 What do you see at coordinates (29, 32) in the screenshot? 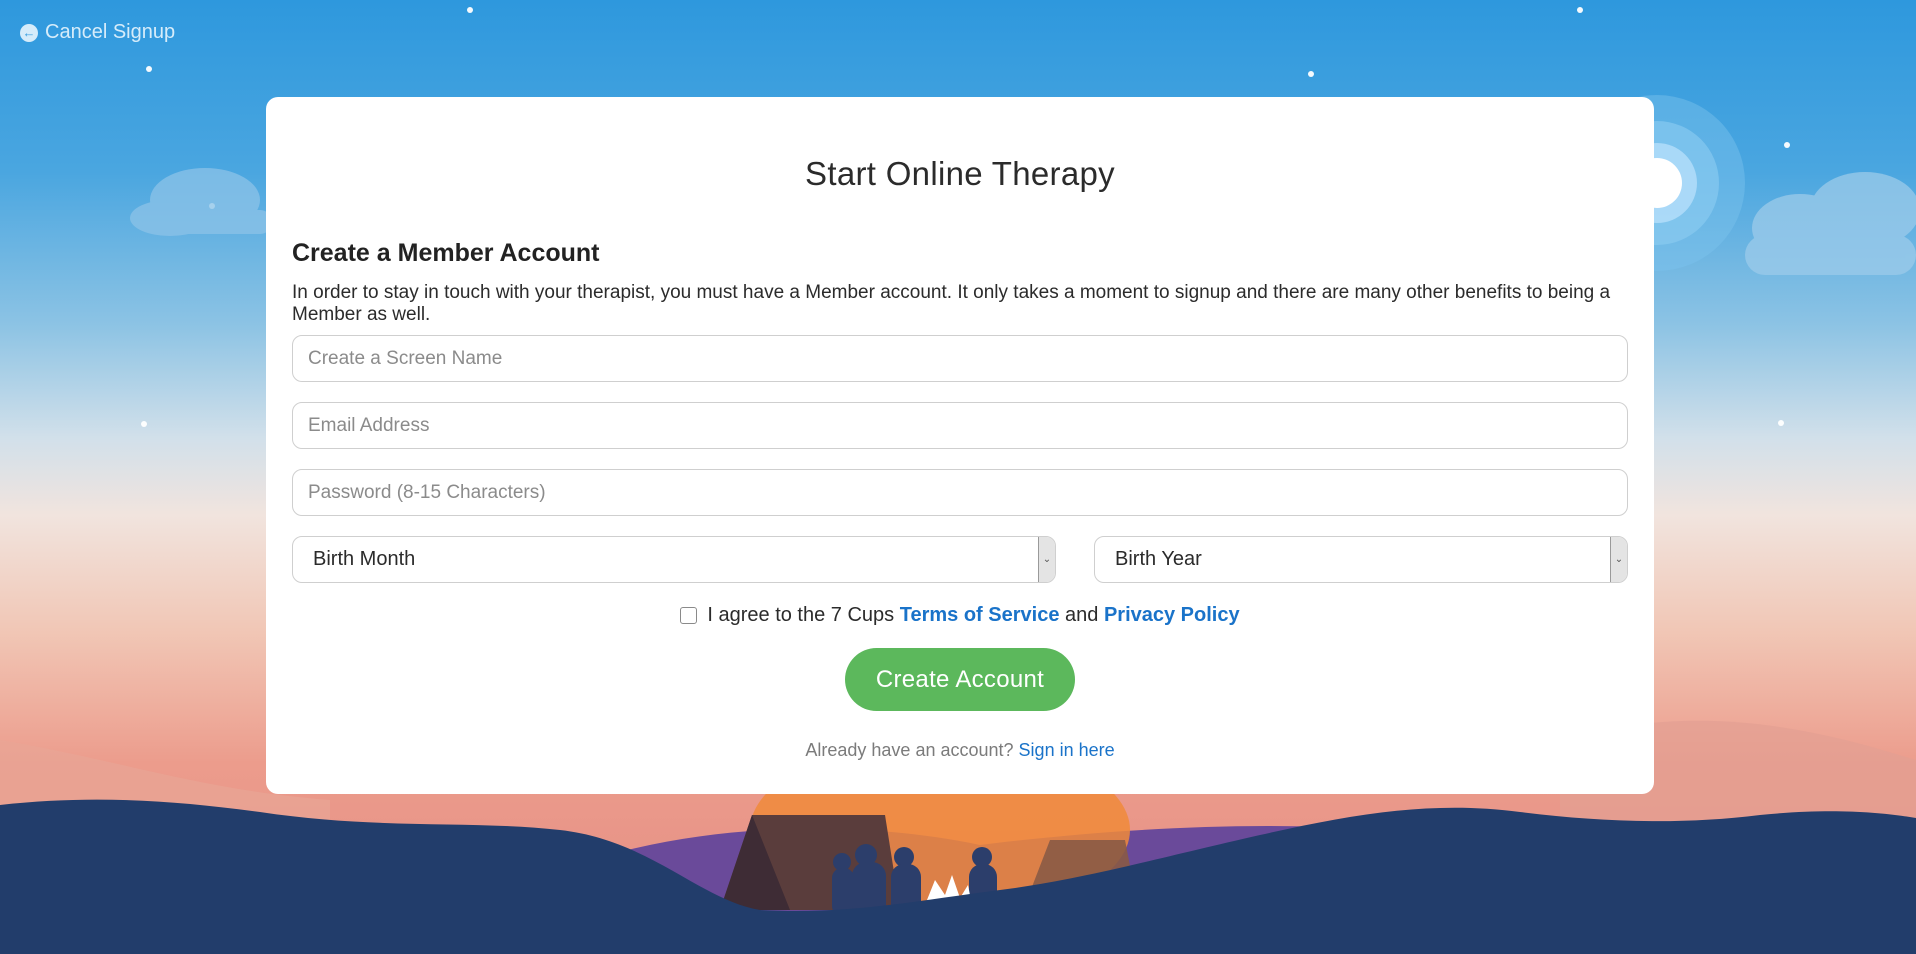
I see `arrow-circle-left-icon: ←` at bounding box center [29, 32].